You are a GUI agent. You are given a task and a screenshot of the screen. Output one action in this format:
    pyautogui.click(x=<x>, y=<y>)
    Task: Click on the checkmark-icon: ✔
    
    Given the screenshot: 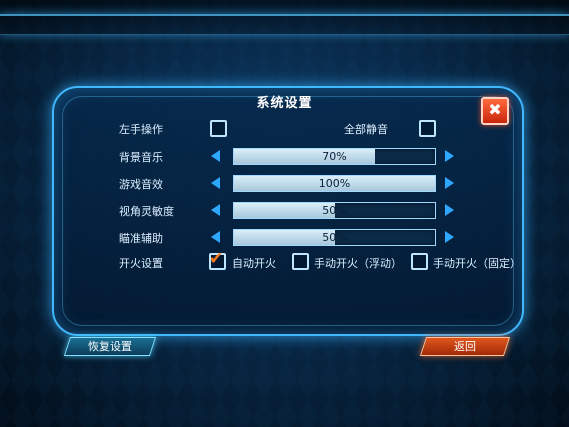 What is the action you would take?
    pyautogui.click(x=216, y=259)
    